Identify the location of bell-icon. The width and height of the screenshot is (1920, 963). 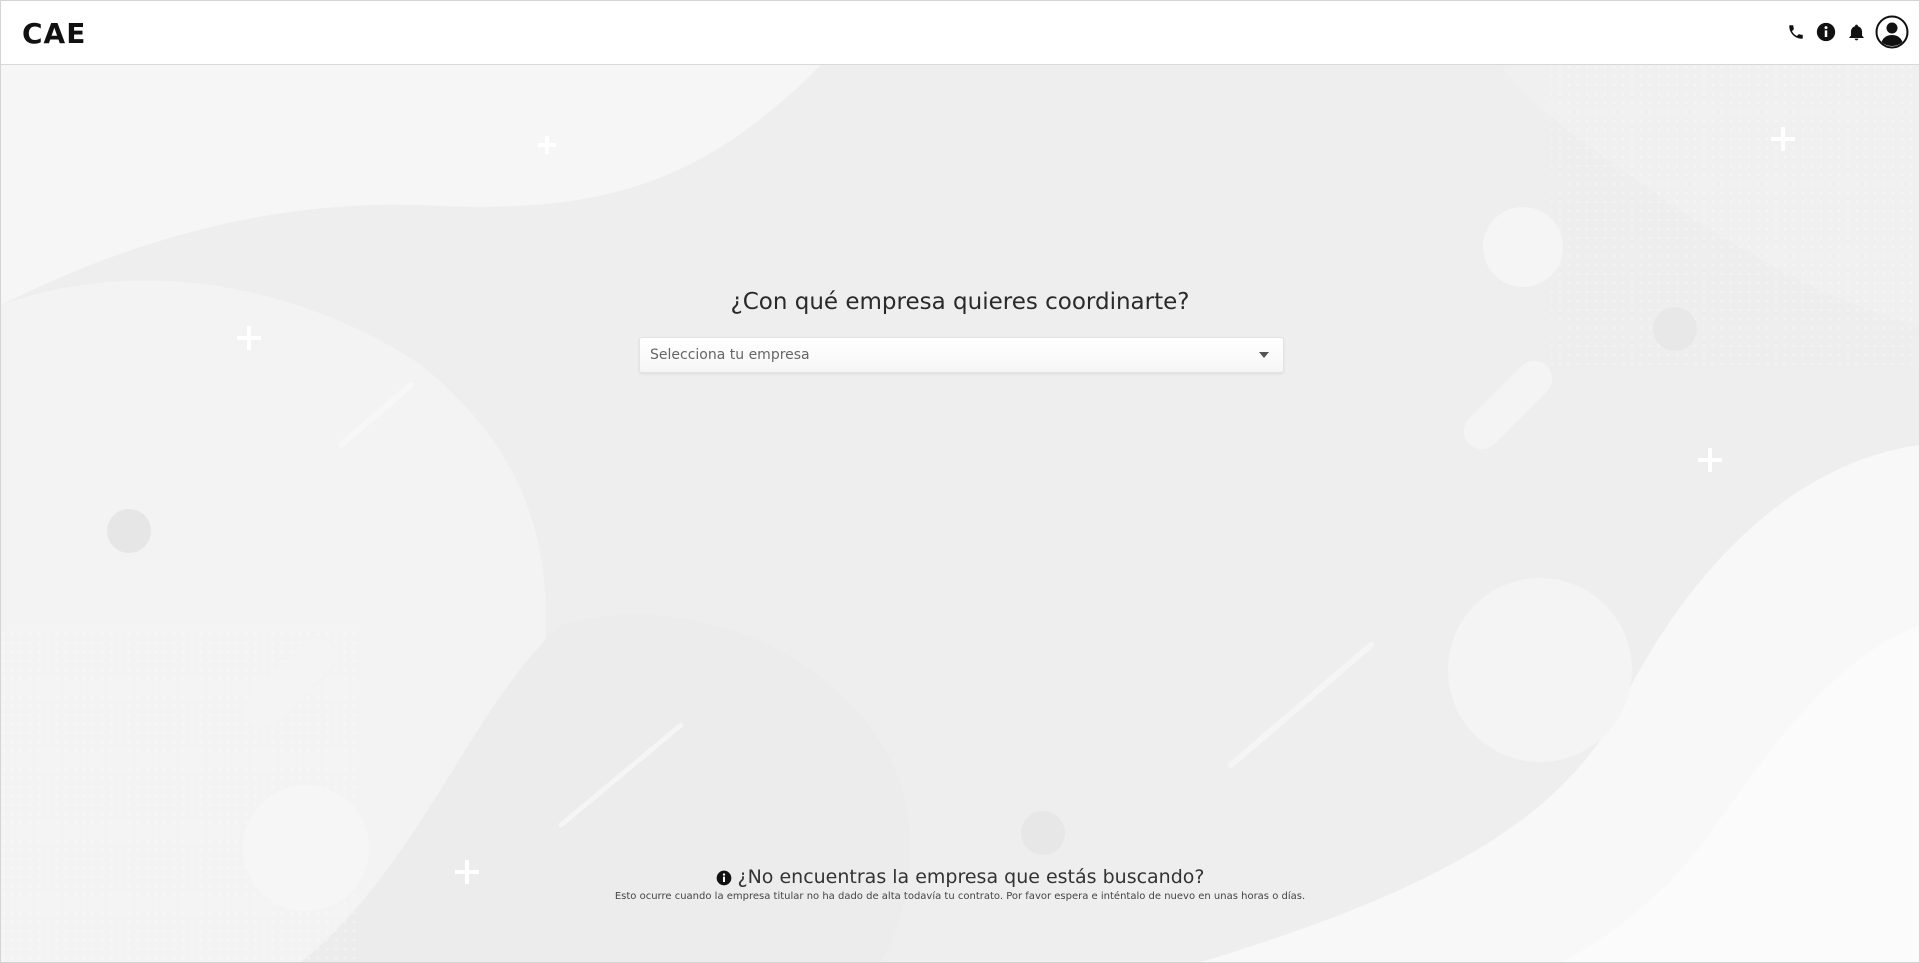
(1856, 32).